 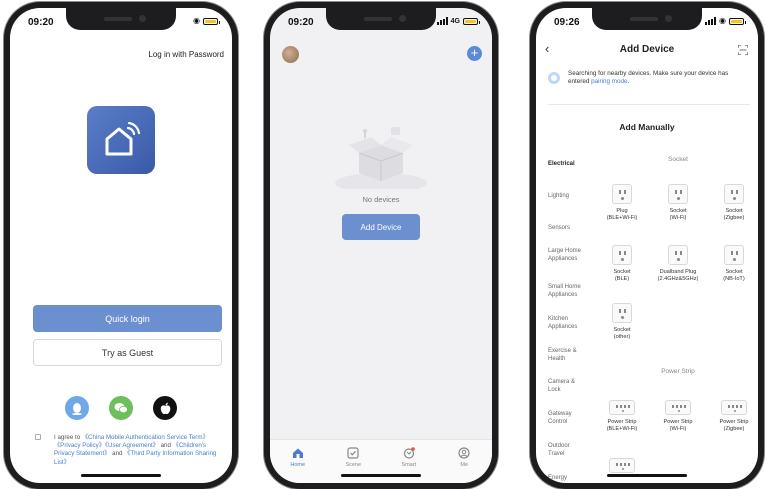 I want to click on device-socket-wifi: Socket (Wi-Fi), so click(x=678, y=203).